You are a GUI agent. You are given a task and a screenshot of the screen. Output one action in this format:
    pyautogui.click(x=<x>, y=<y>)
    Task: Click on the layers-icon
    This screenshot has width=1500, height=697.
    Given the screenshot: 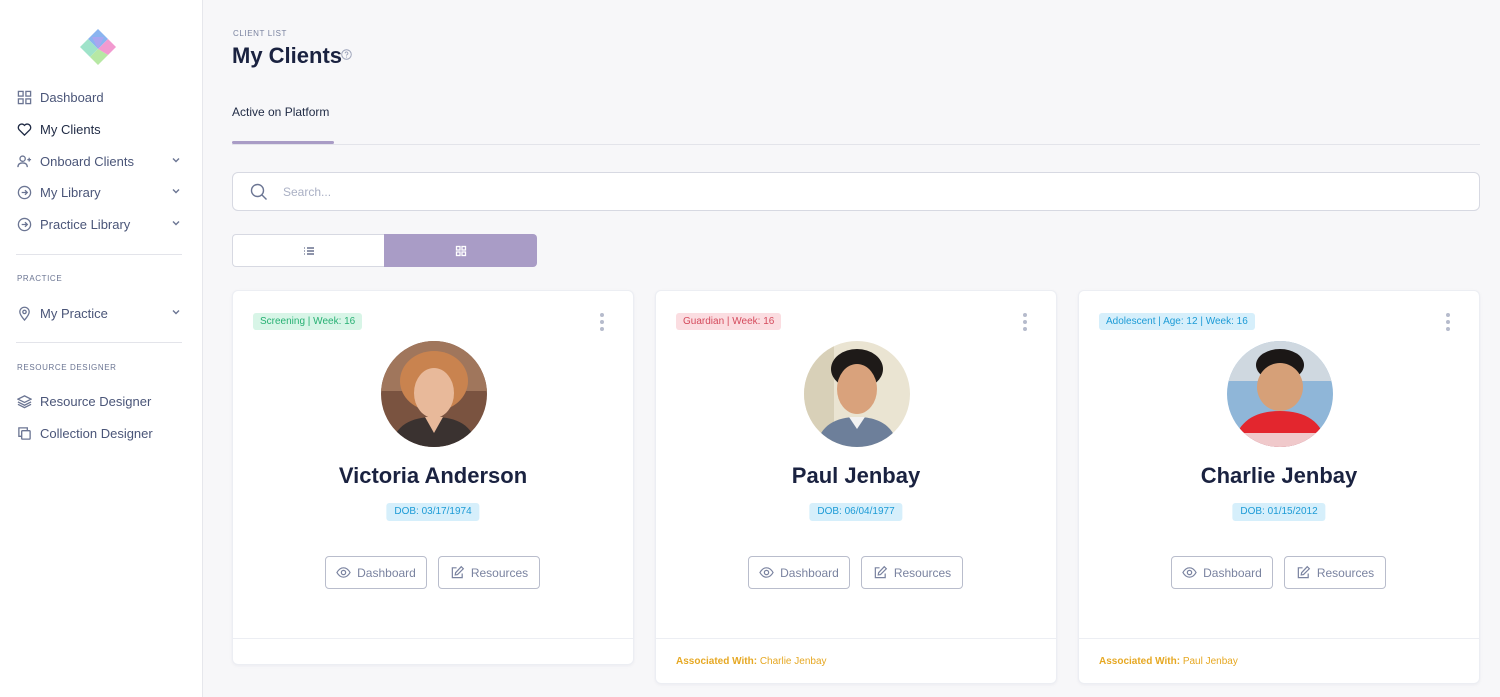 What is the action you would take?
    pyautogui.click(x=24, y=401)
    